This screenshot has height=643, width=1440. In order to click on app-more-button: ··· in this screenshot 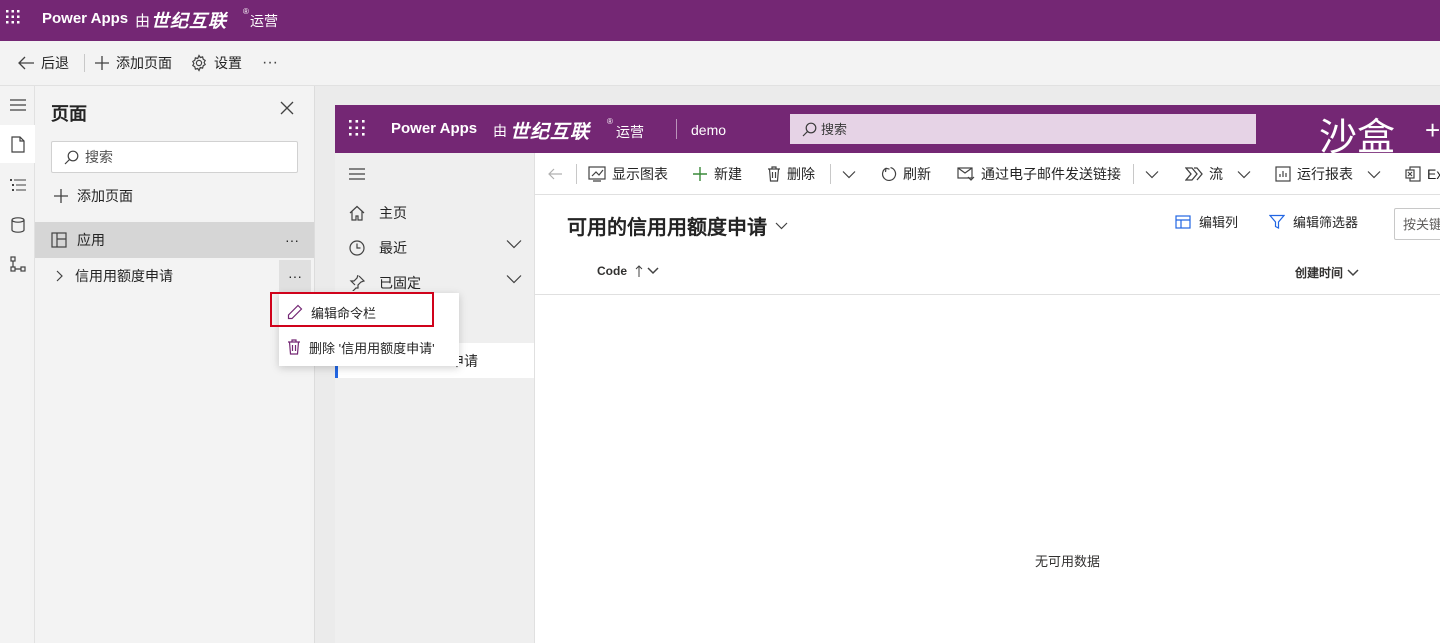, I will do `click(292, 240)`.